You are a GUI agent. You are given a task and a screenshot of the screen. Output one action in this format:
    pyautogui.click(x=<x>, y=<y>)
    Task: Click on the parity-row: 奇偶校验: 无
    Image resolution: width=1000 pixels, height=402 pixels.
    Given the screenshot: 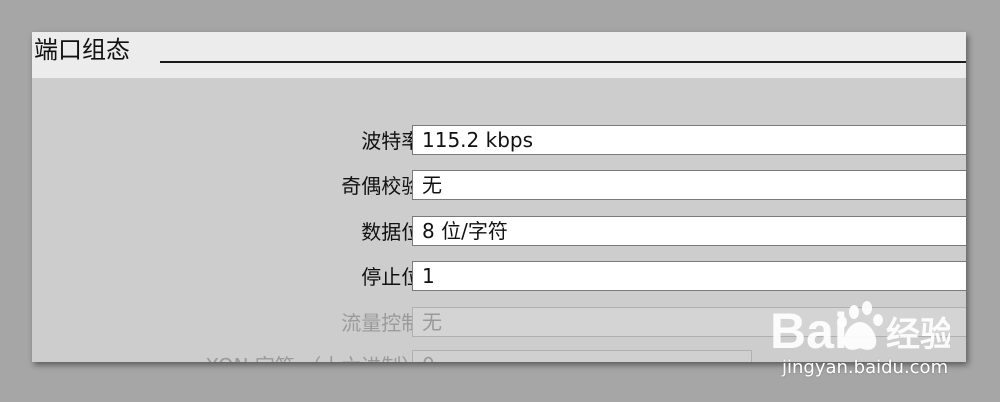 What is the action you would take?
    pyautogui.click(x=499, y=186)
    